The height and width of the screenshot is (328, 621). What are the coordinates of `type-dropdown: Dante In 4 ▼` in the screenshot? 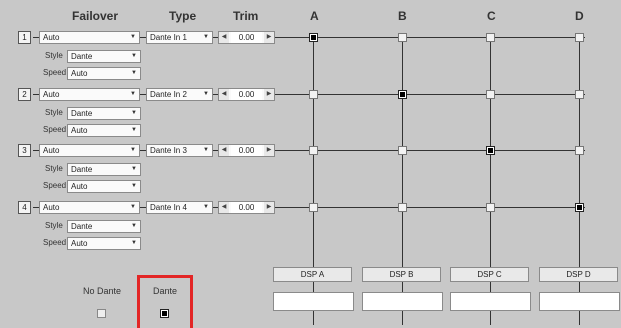 It's located at (179, 207).